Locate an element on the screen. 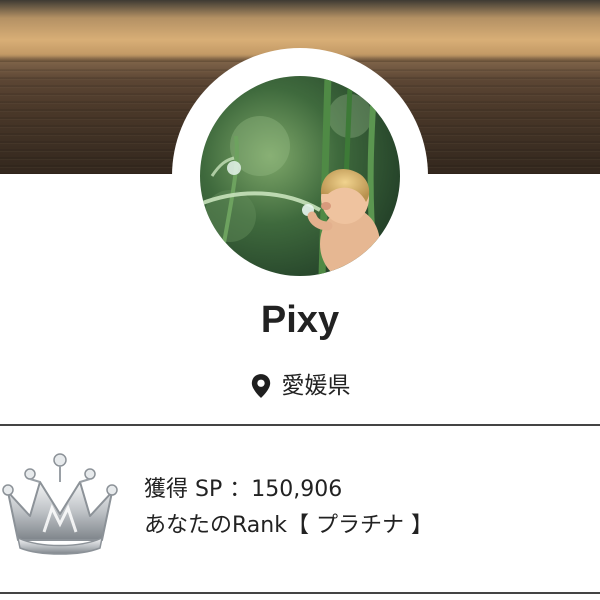  sp-label: 獲得 SP is located at coordinates (183, 489).